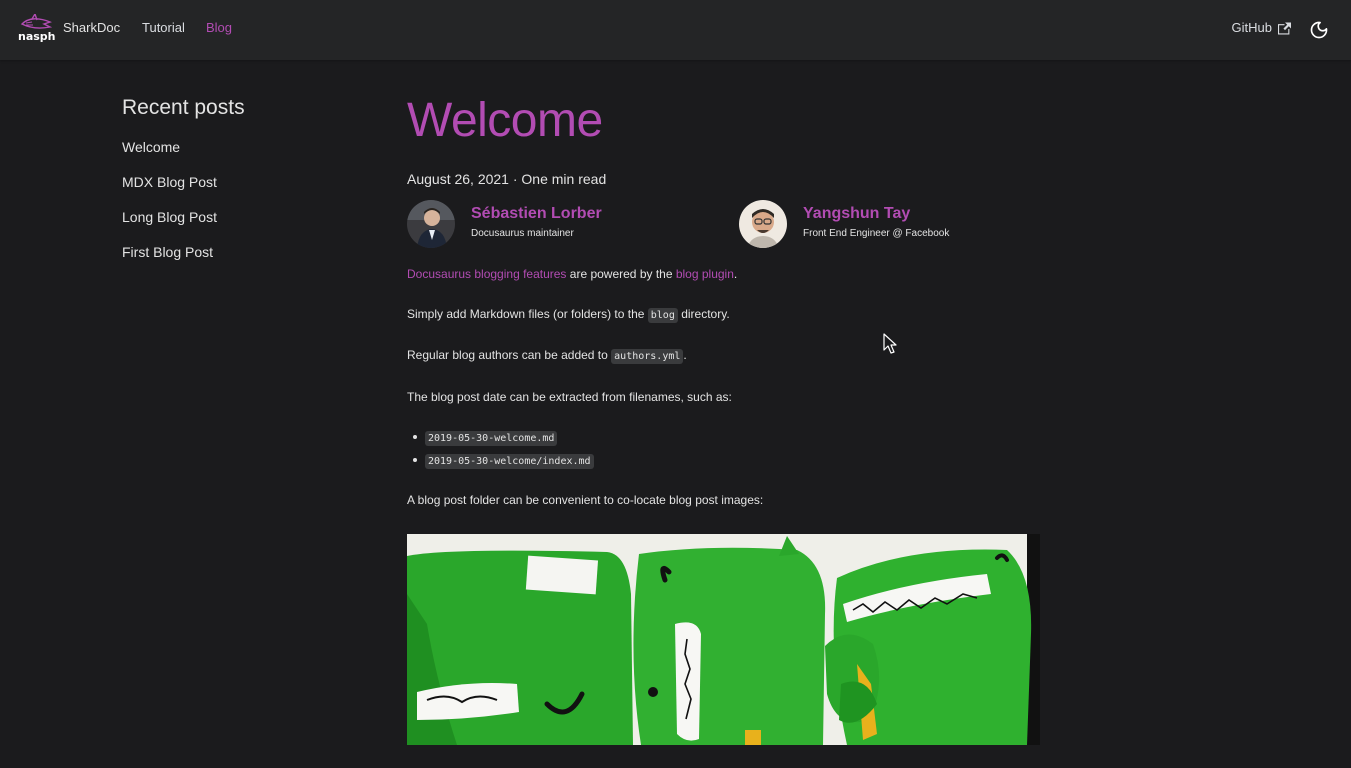 The height and width of the screenshot is (768, 1351). I want to click on paragraph-text: Regular blog authors can be added to, so click(509, 355).